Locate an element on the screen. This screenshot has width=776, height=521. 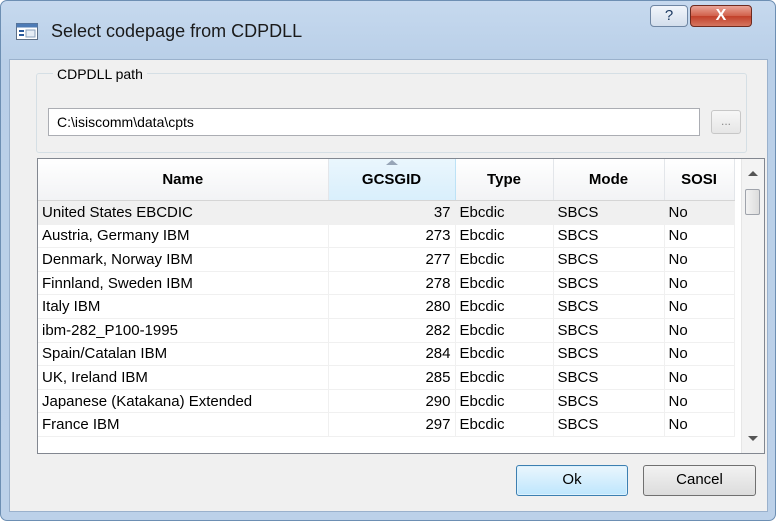
table-row: United States EBCDIC 37 Ebcdic SBCS No is located at coordinates (386, 212).